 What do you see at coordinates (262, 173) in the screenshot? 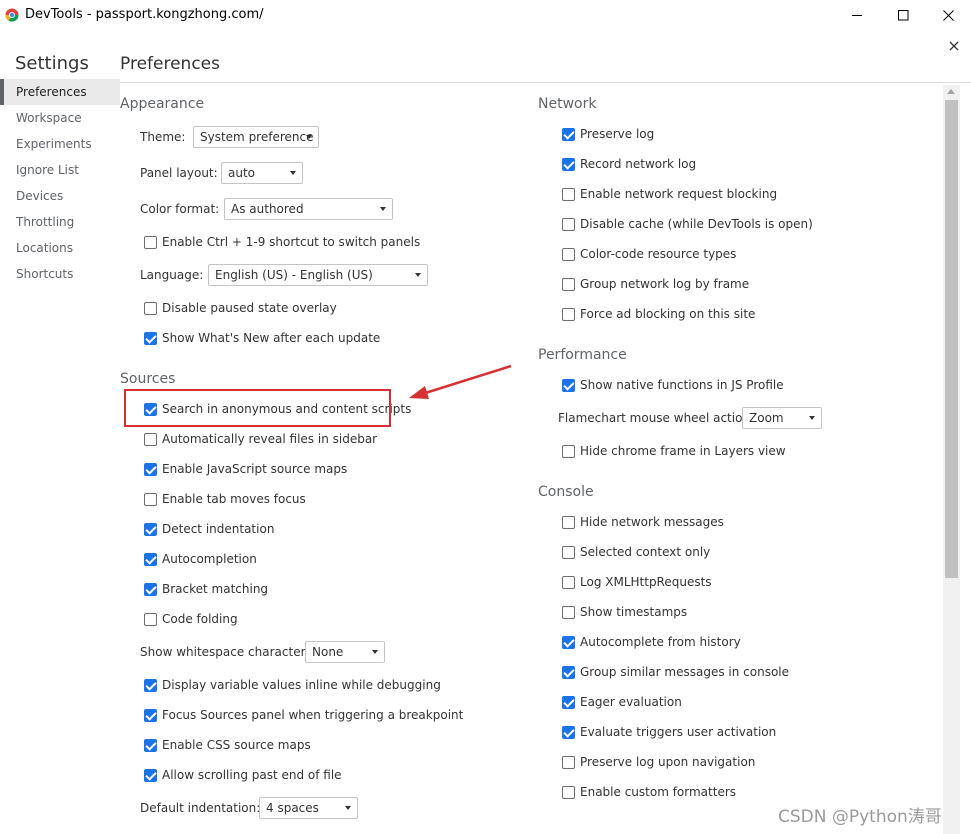
I see `panel-layout-select: auto` at bounding box center [262, 173].